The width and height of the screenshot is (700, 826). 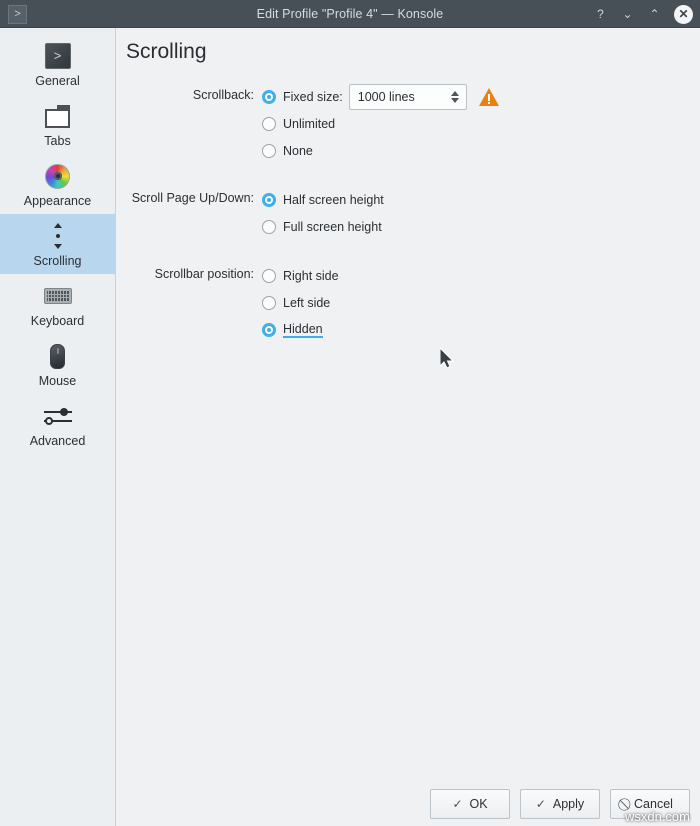 What do you see at coordinates (478, 804) in the screenshot?
I see `button-label: OK` at bounding box center [478, 804].